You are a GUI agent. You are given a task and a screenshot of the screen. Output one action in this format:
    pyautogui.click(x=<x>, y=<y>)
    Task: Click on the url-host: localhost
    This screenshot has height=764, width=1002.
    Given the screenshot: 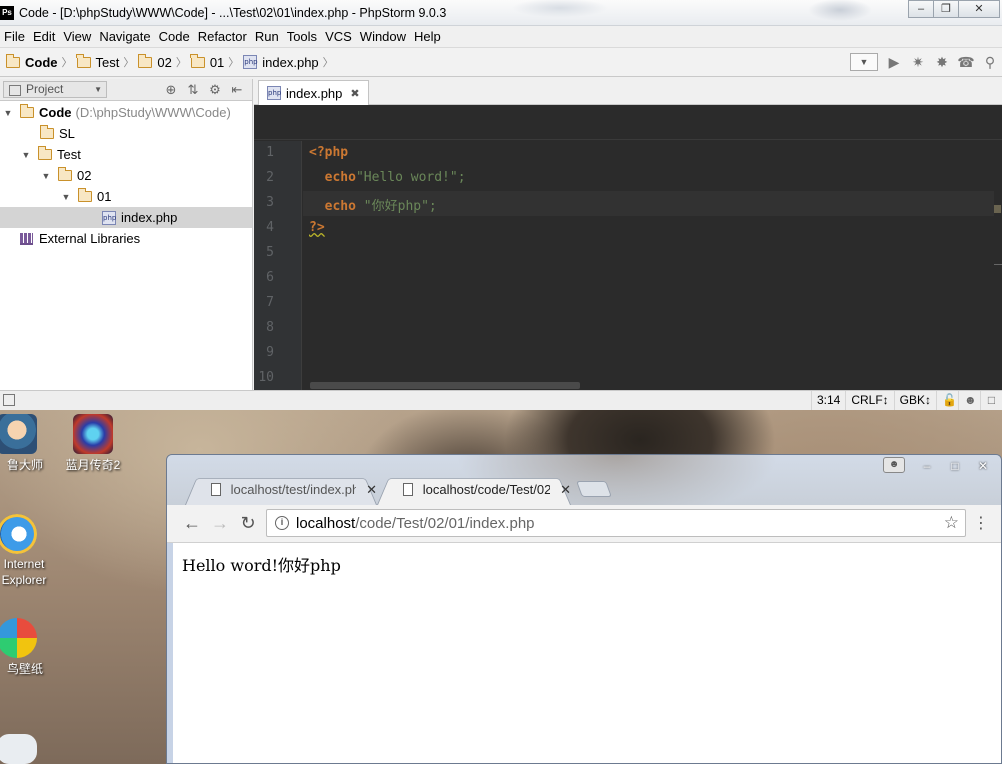 What is the action you would take?
    pyautogui.click(x=326, y=523)
    